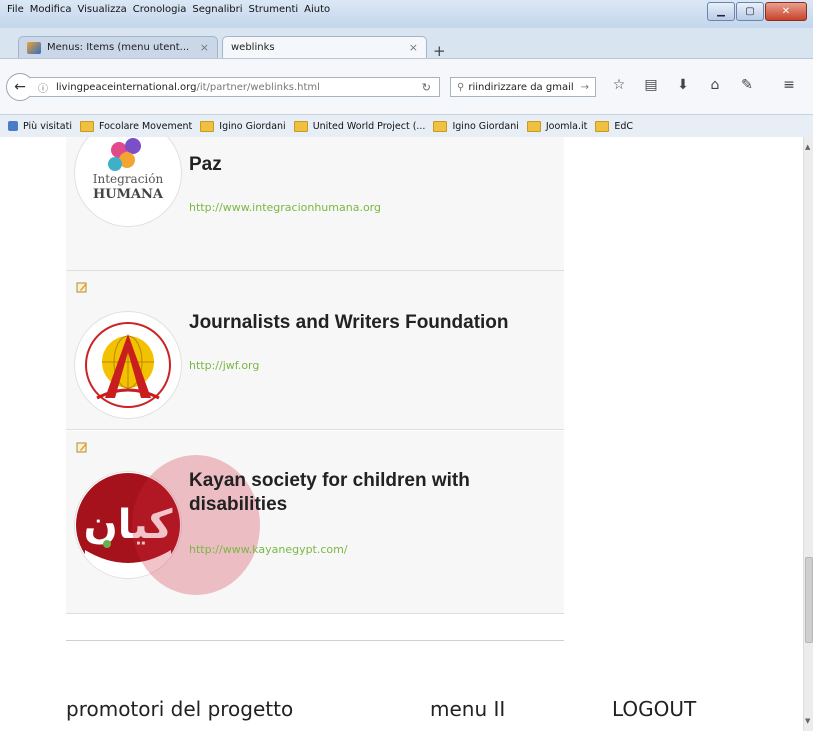  I want to click on tab-label: weblinks, so click(253, 47).